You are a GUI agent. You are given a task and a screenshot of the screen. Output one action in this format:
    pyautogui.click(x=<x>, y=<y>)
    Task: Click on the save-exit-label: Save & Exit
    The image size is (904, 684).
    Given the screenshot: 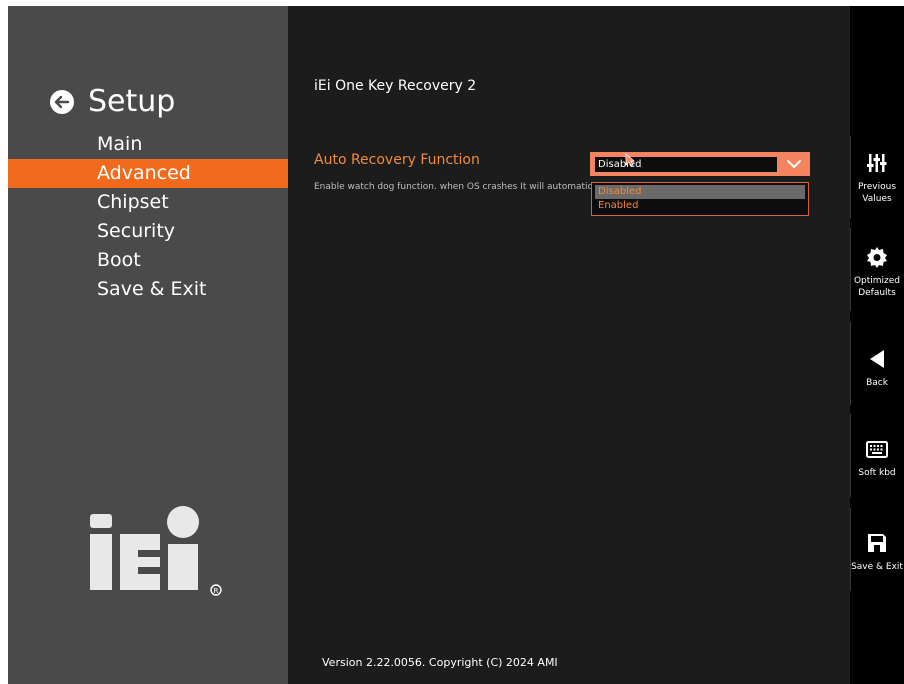 What is the action you would take?
    pyautogui.click(x=877, y=567)
    